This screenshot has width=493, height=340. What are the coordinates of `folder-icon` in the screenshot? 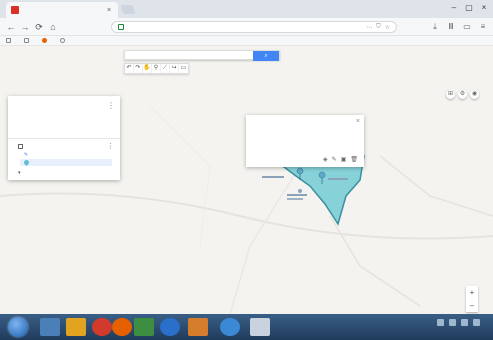 It's located at (76, 327).